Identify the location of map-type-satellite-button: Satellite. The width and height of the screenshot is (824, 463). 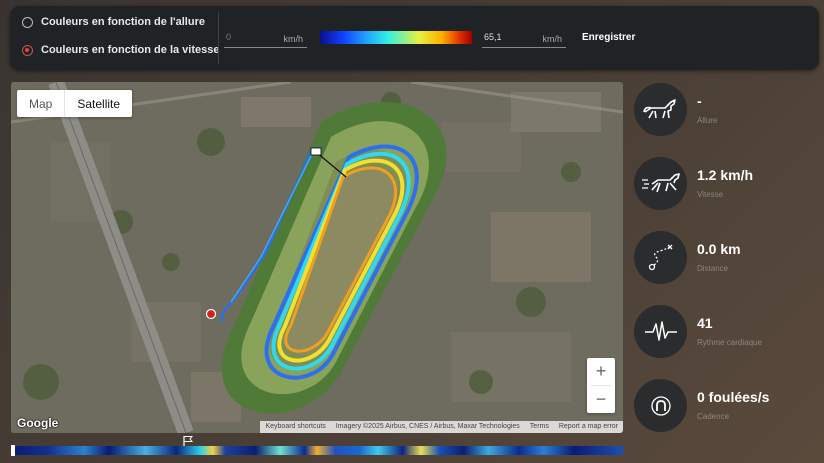
(98, 103).